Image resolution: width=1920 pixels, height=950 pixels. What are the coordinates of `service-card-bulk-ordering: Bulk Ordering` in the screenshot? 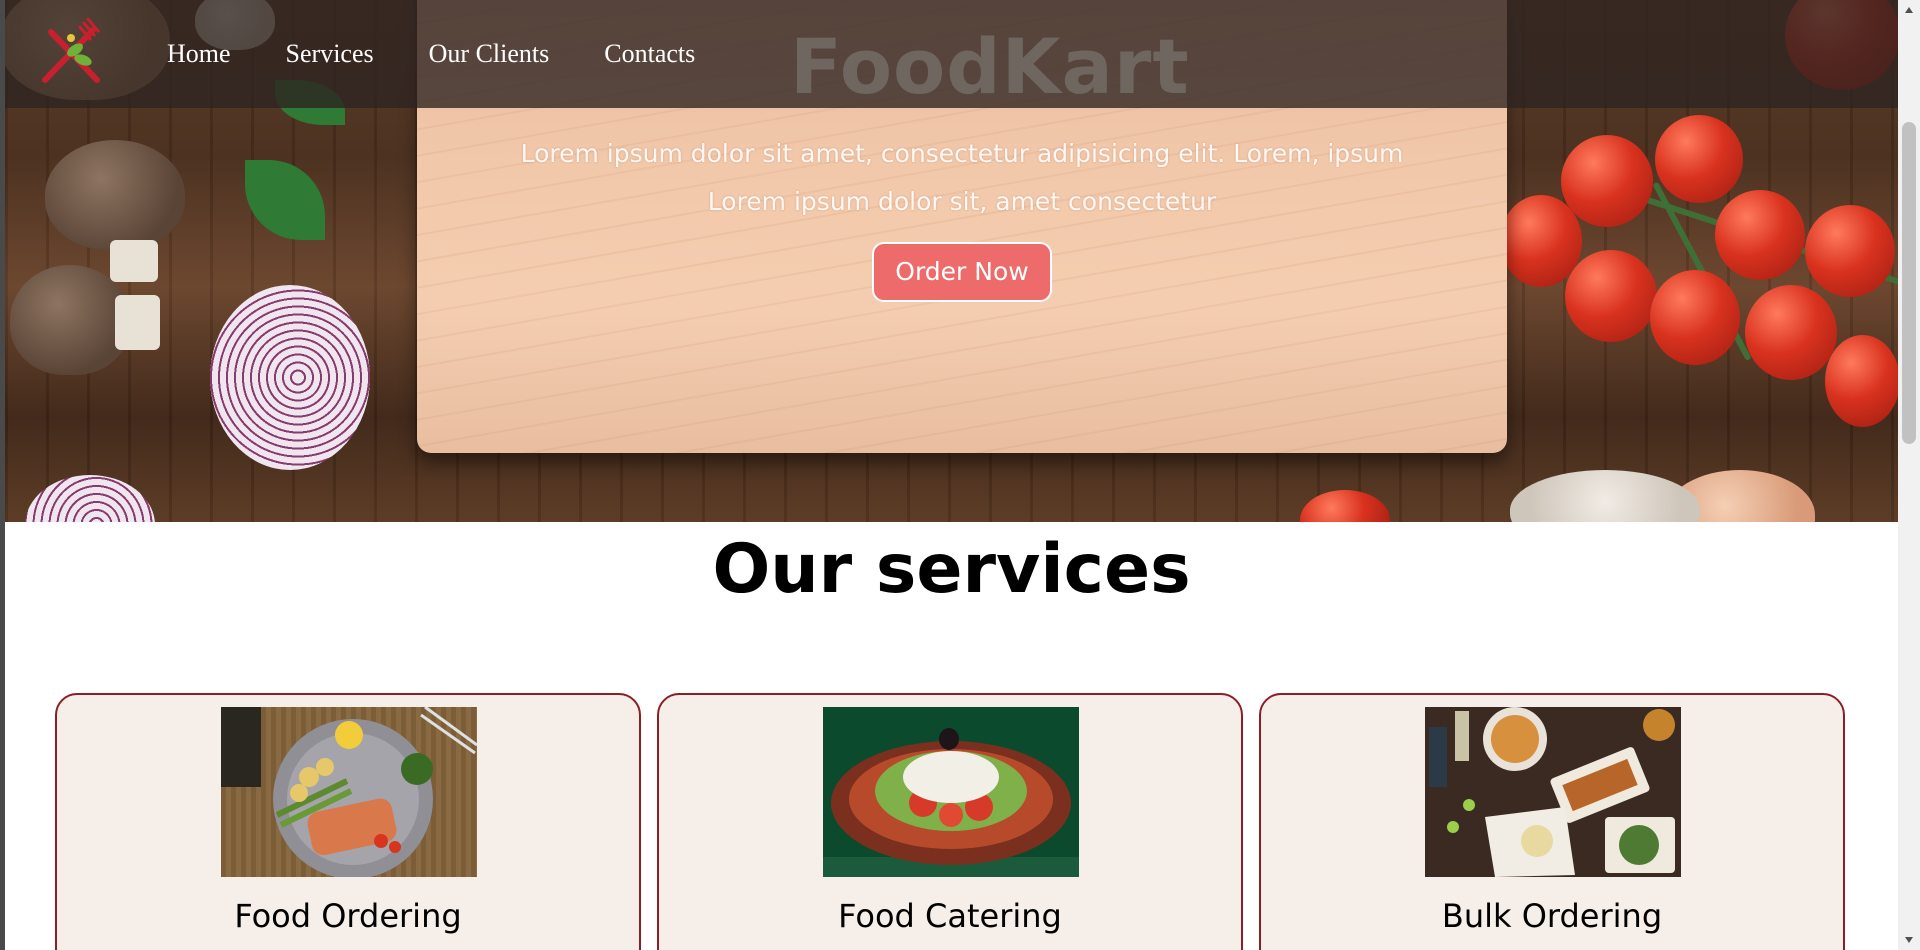 It's located at (1552, 821).